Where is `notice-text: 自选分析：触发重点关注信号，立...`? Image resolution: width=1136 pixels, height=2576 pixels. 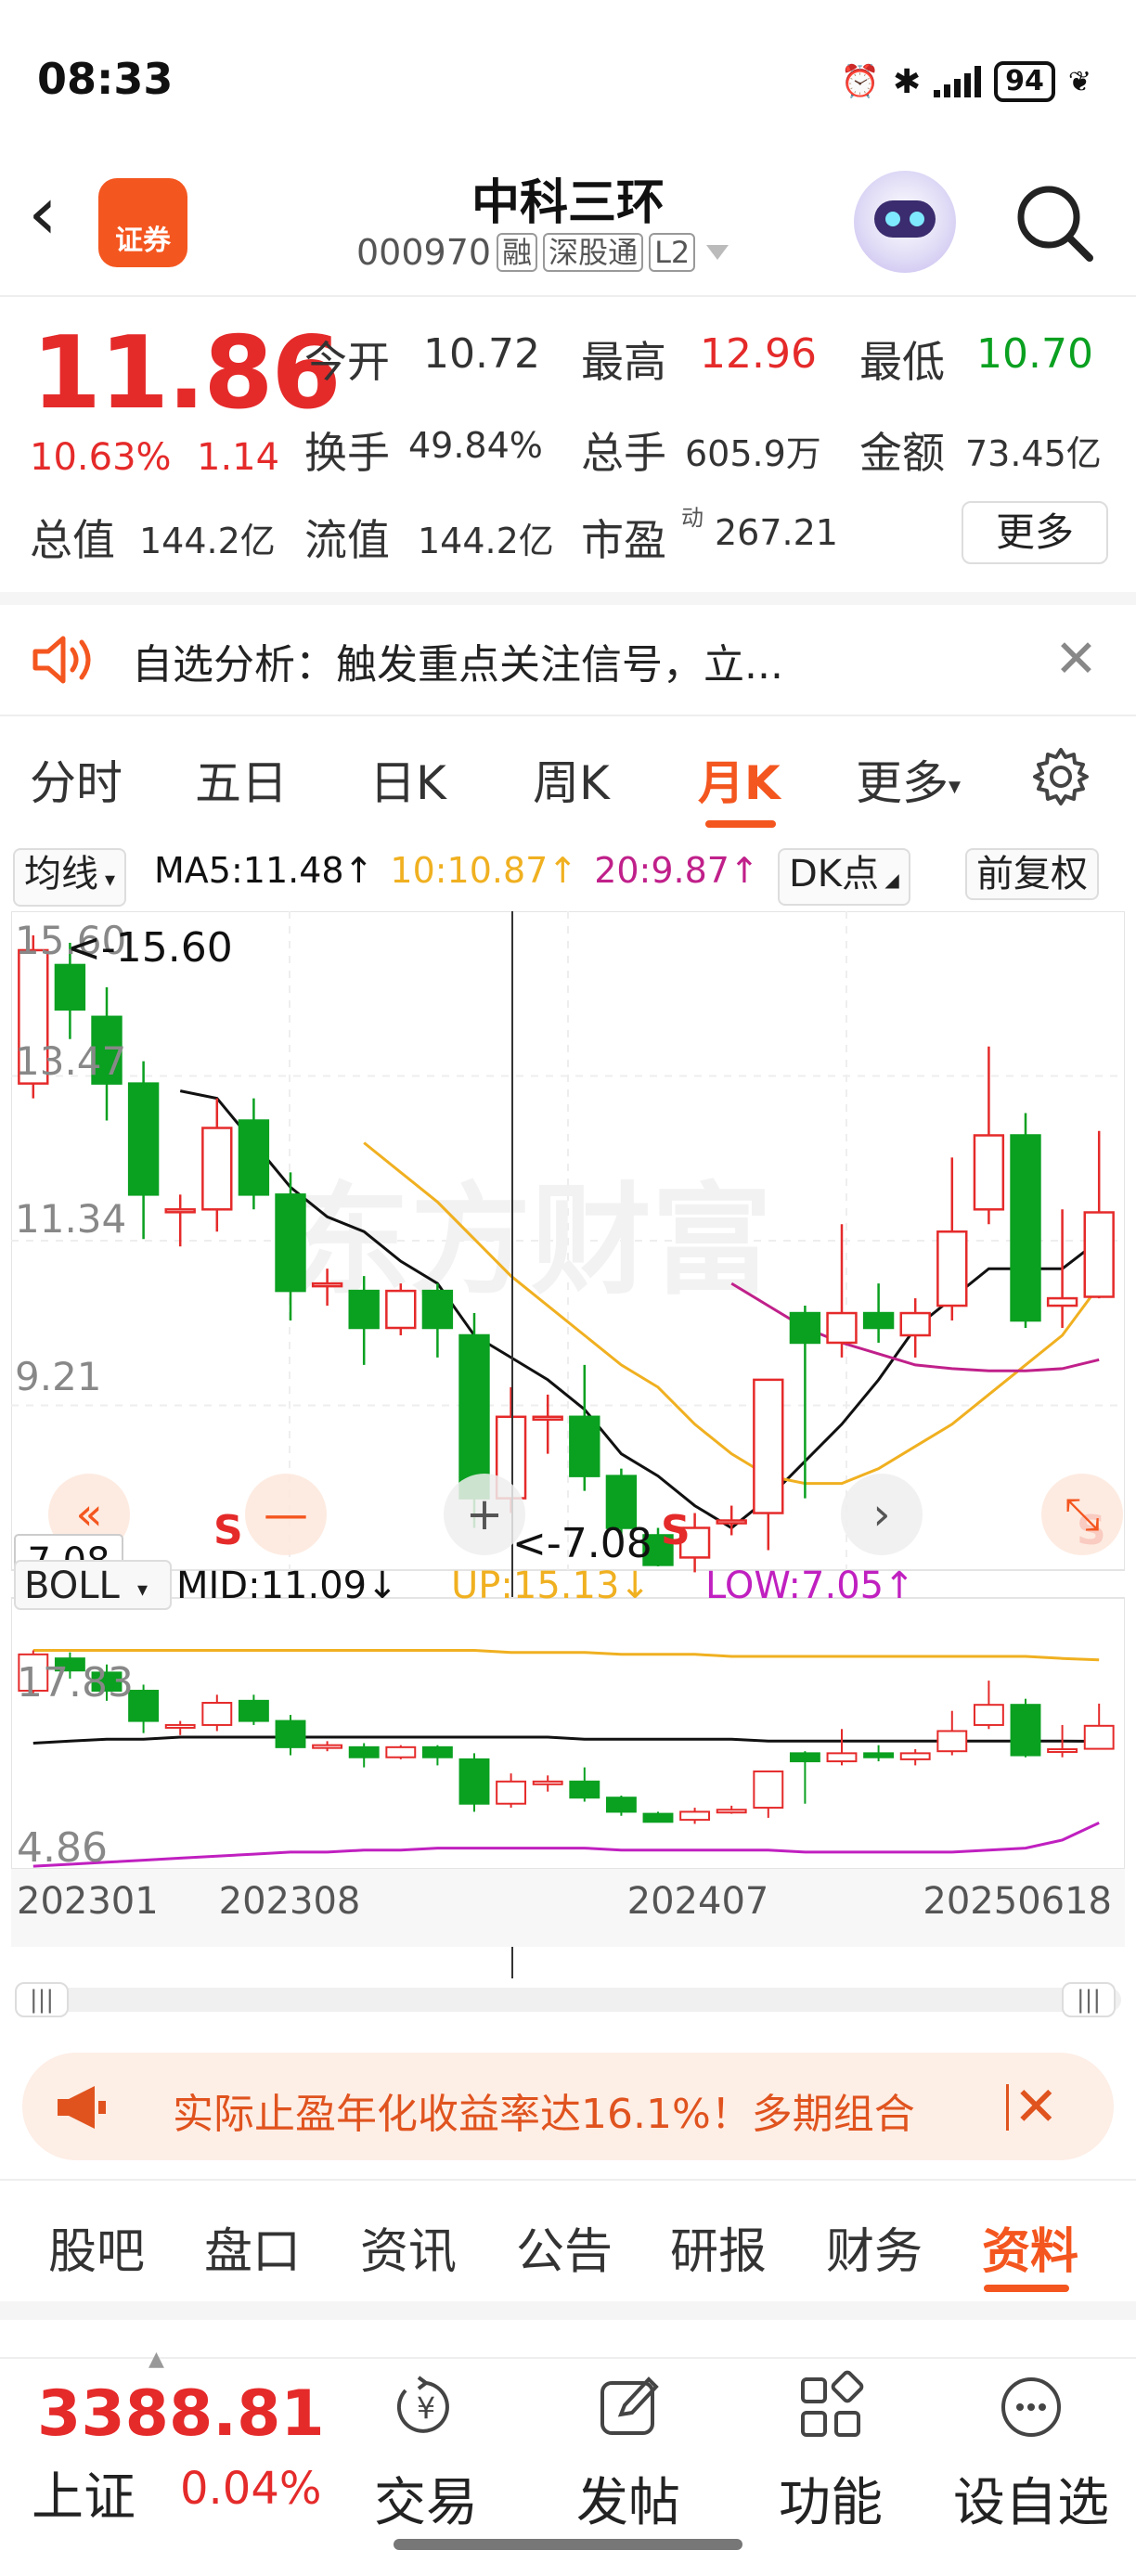
notice-text: 自选分析：触发重点关注信号，立... is located at coordinates (457, 660).